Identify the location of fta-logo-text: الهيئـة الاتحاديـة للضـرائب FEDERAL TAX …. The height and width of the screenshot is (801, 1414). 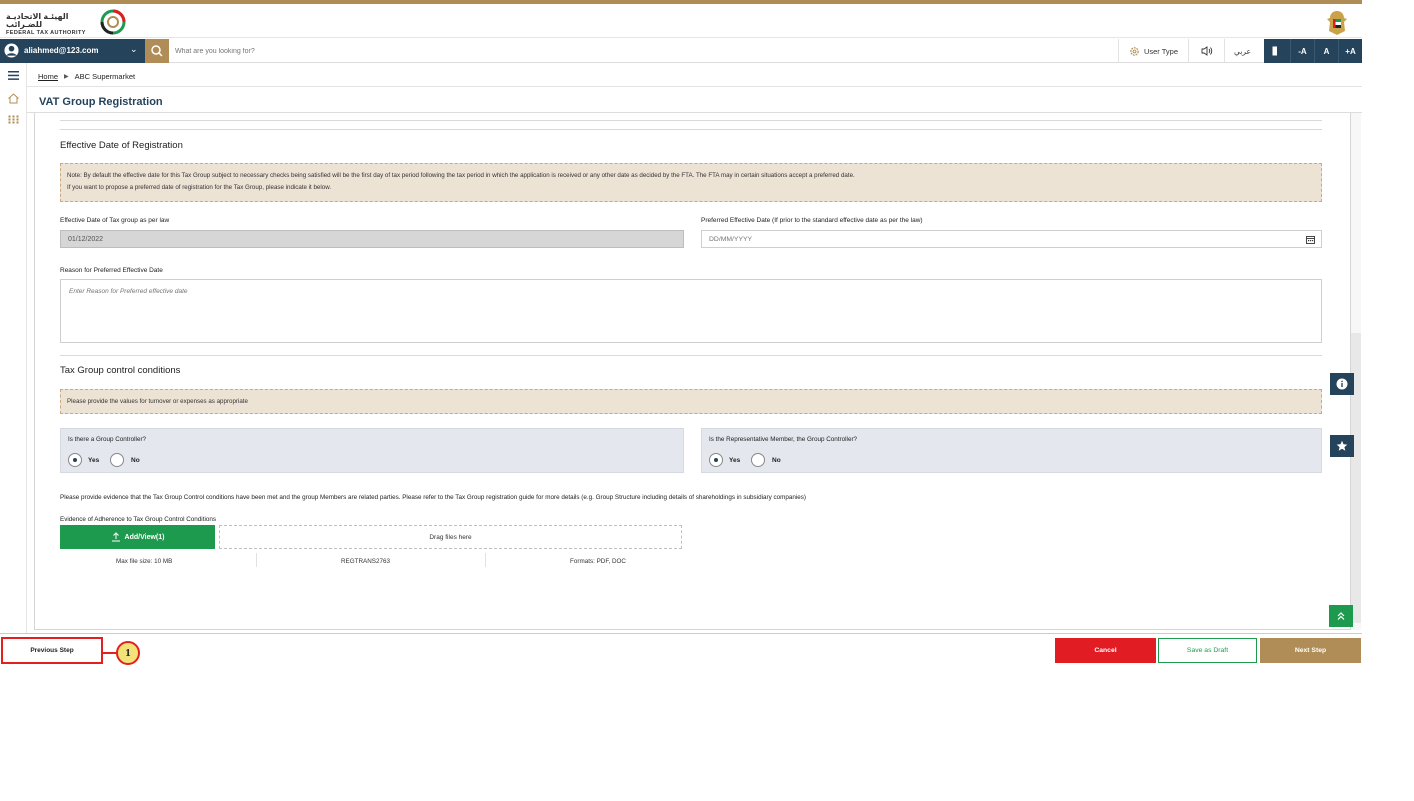
(52, 25).